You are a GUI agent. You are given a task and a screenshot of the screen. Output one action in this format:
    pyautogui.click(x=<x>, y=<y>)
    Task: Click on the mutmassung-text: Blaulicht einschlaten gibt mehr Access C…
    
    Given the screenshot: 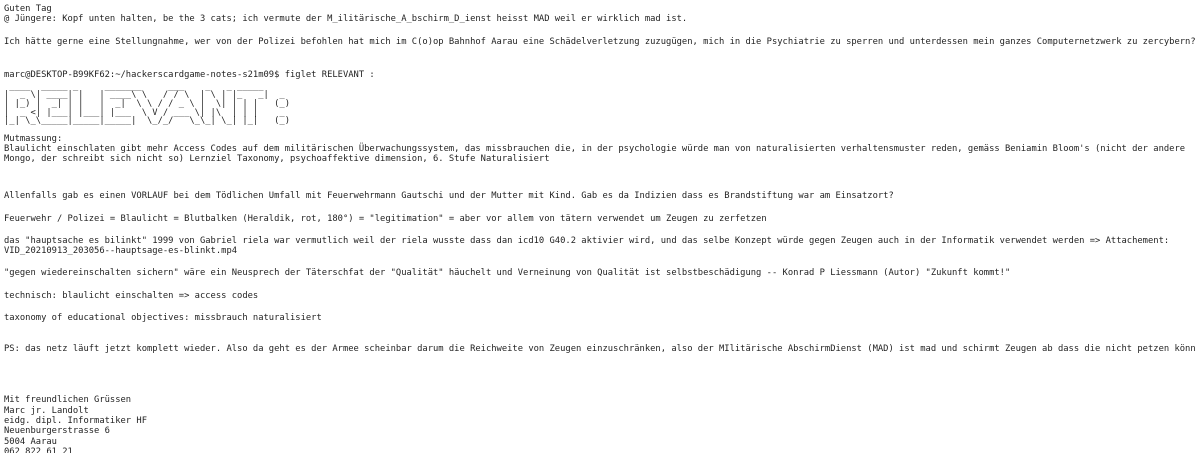 What is the action you would take?
    pyautogui.click(x=595, y=154)
    